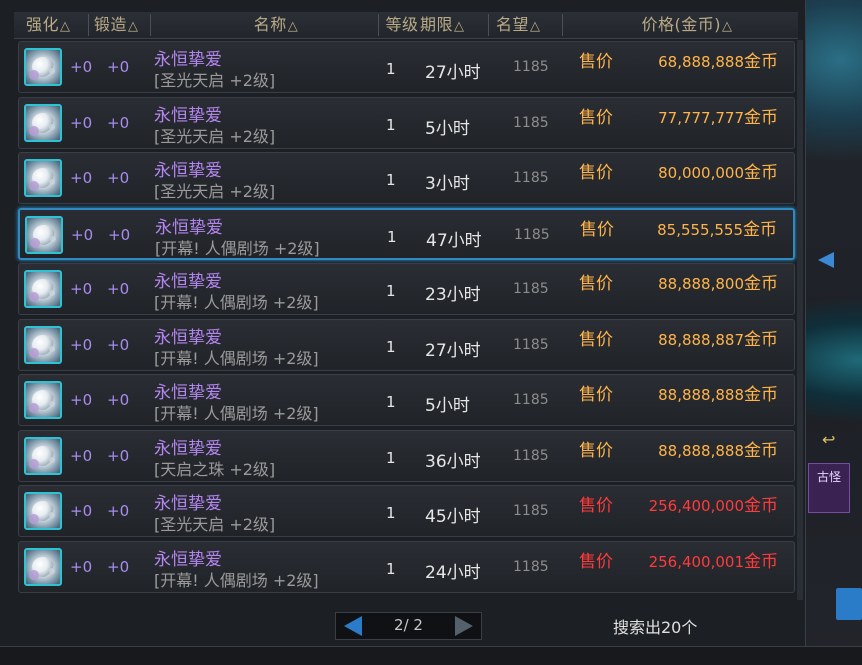 This screenshot has height=665, width=862. Describe the element at coordinates (453, 73) in the screenshot. I see `remaining-time: 27小时` at that location.